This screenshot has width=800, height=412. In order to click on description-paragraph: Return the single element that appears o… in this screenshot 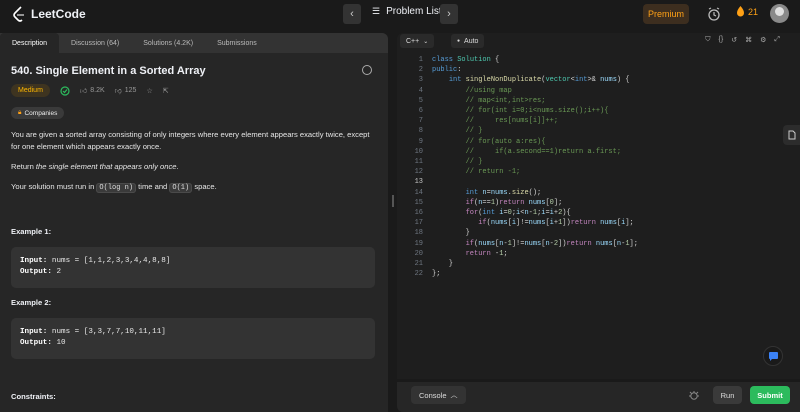, I will do `click(191, 167)`.